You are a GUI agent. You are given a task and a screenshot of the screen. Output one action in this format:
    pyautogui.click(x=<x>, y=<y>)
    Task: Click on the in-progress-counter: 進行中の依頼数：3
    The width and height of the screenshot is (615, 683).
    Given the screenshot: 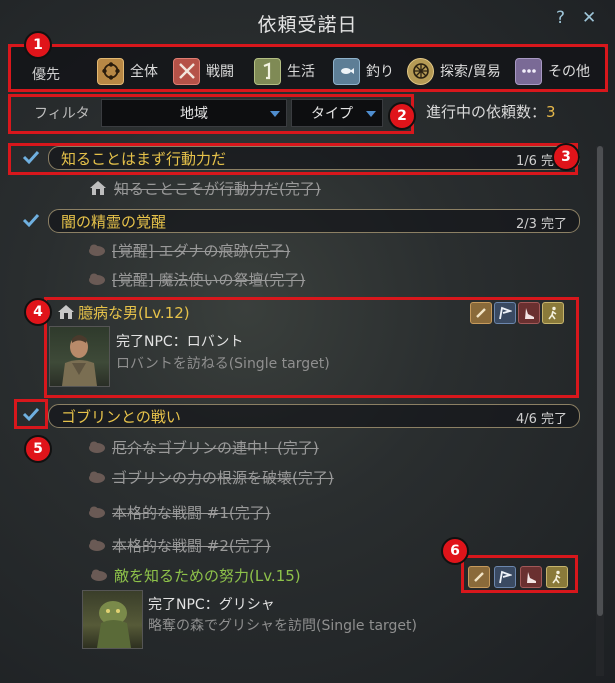 What is the action you would take?
    pyautogui.click(x=491, y=111)
    